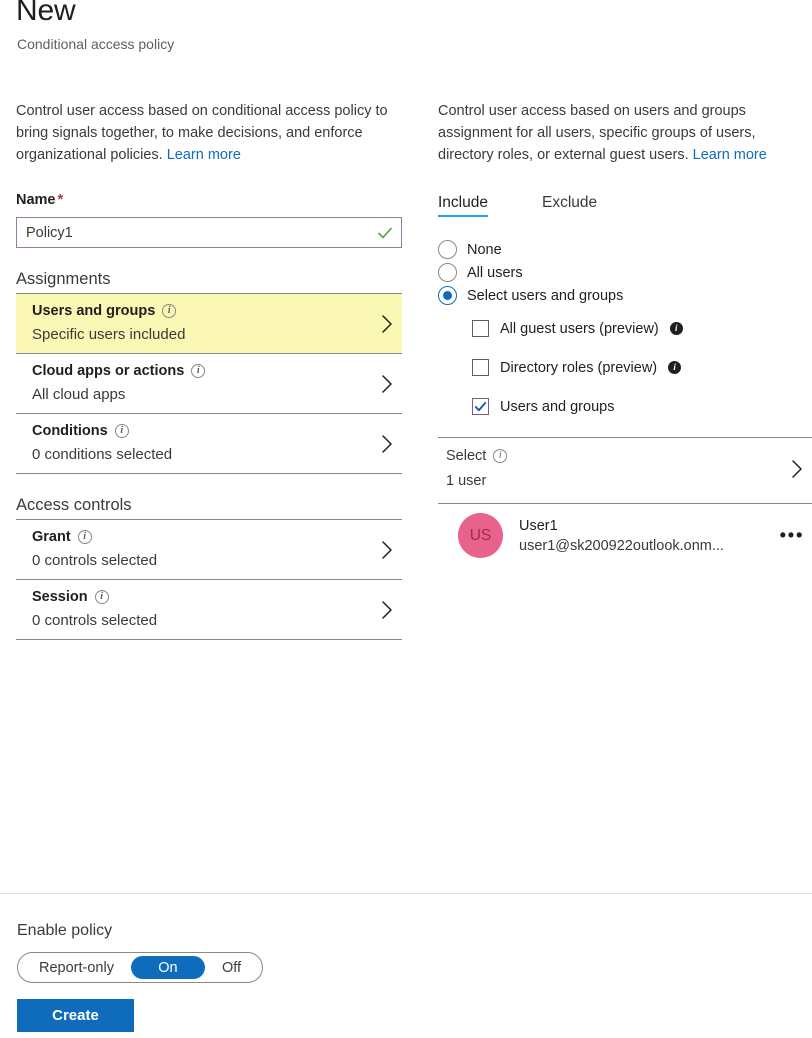 Image resolution: width=812 pixels, height=1038 pixels. Describe the element at coordinates (46, 13) in the screenshot. I see `page-title: New` at that location.